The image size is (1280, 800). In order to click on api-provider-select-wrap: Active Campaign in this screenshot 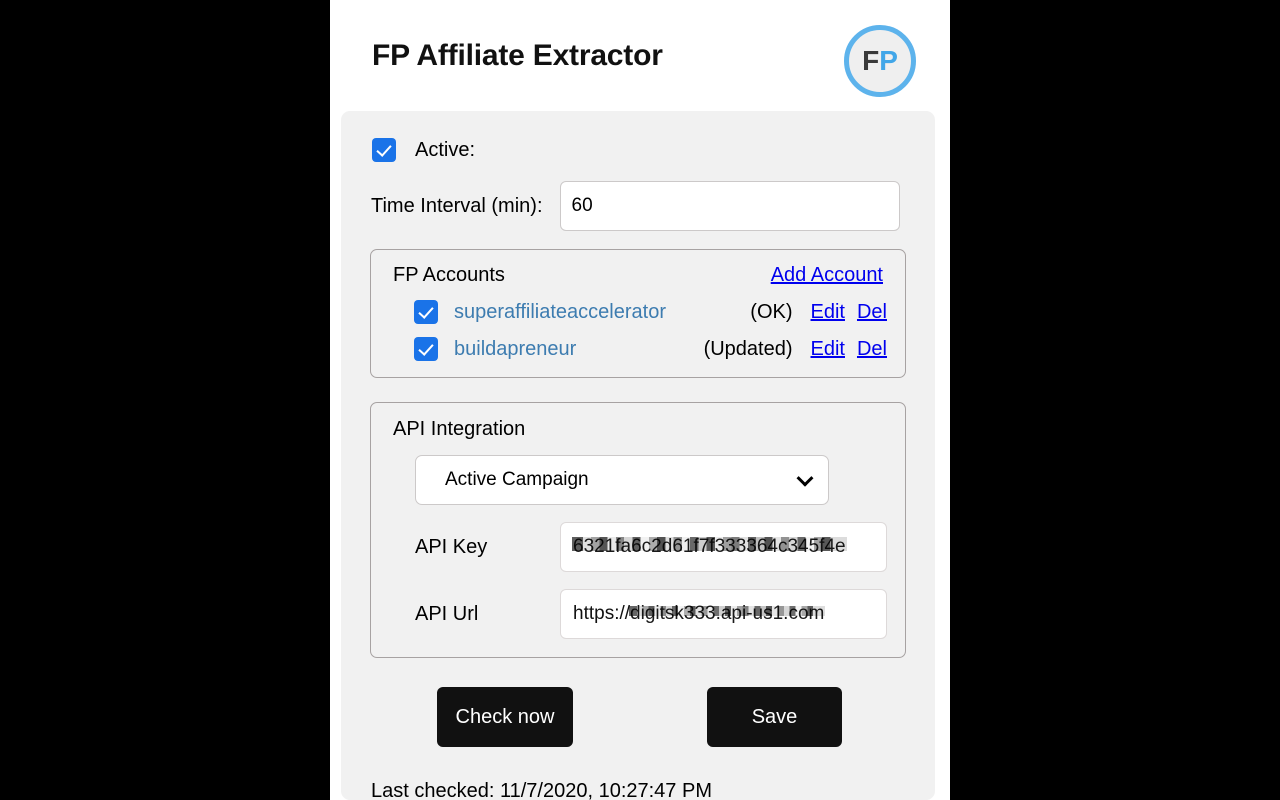, I will do `click(622, 480)`.